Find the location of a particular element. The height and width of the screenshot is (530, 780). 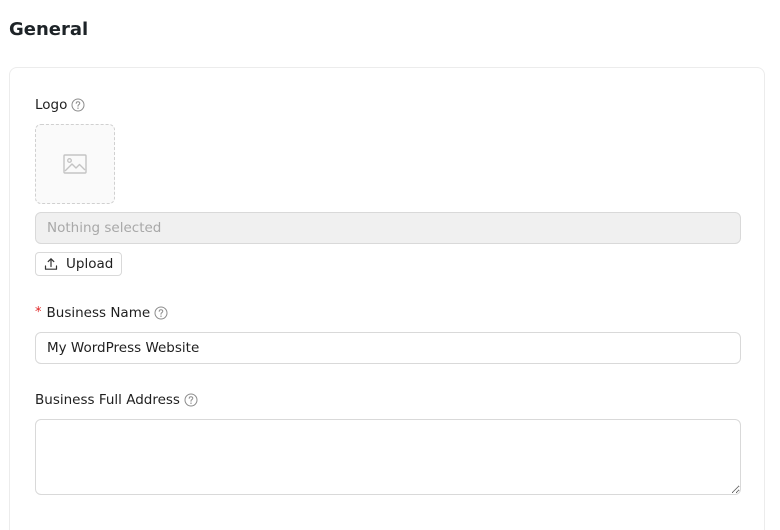

upload-button: Upload is located at coordinates (79, 264).